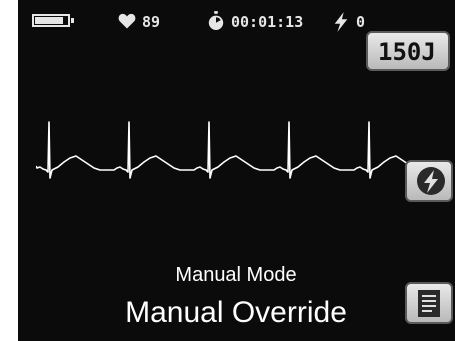 The height and width of the screenshot is (341, 455). Describe the element at coordinates (151, 22) in the screenshot. I see `heart-rate-value: 89` at that location.